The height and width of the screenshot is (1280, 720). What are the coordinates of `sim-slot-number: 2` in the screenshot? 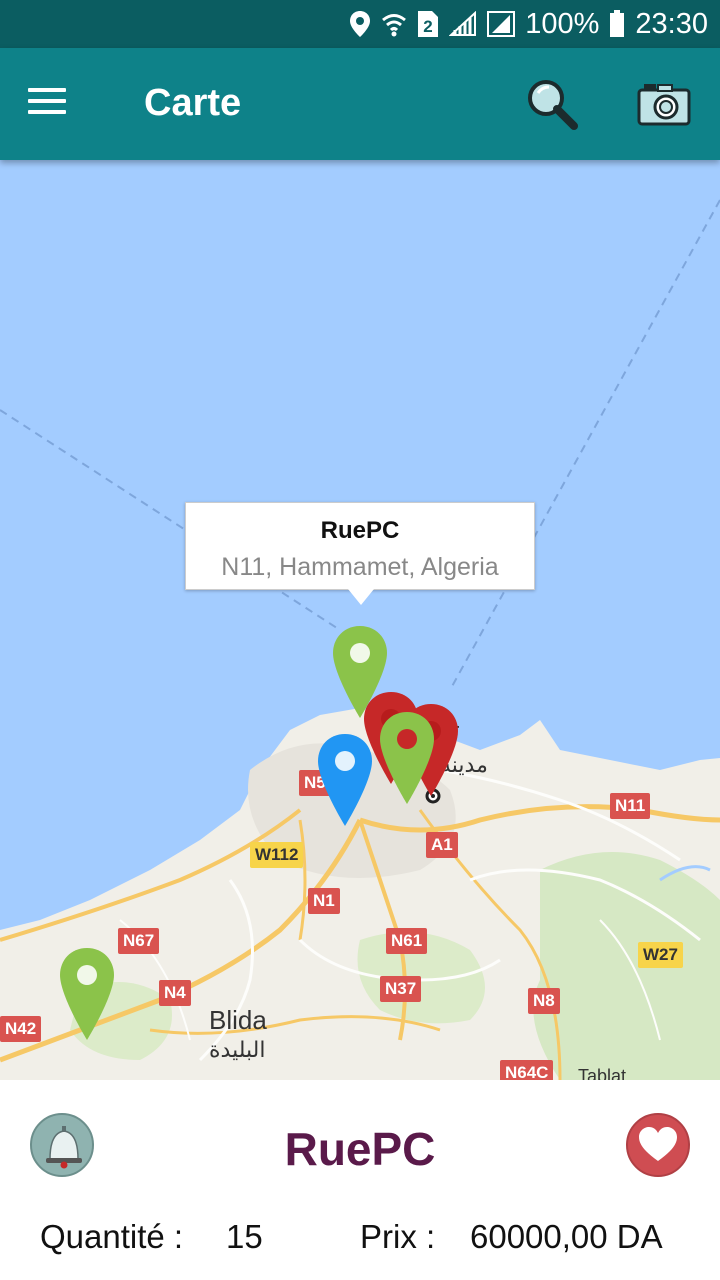 It's located at (428, 26).